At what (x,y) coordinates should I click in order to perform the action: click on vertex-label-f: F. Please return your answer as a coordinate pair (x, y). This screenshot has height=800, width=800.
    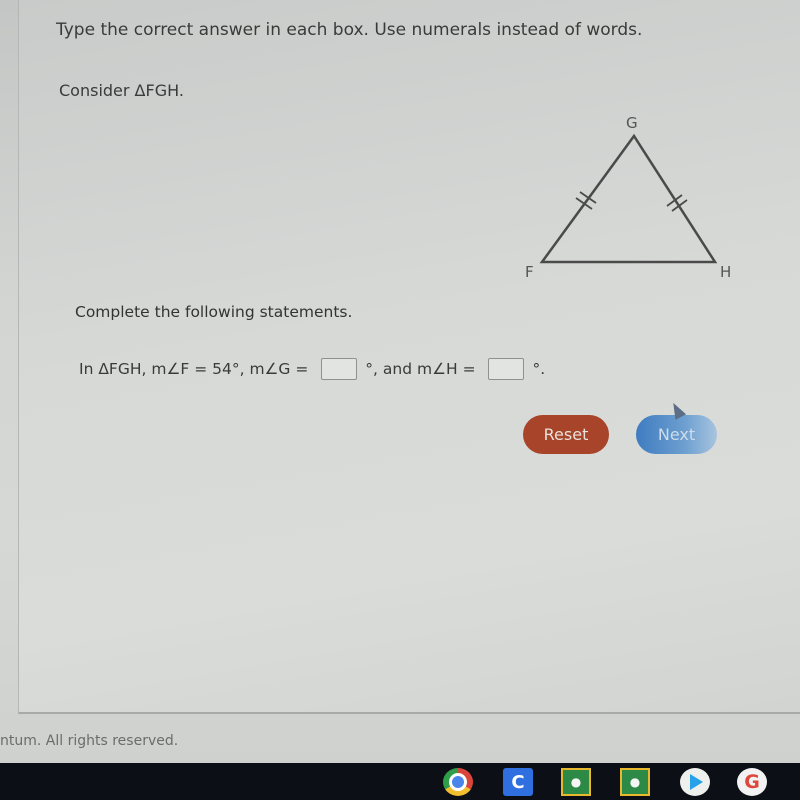
    Looking at the image, I should click on (529, 272).